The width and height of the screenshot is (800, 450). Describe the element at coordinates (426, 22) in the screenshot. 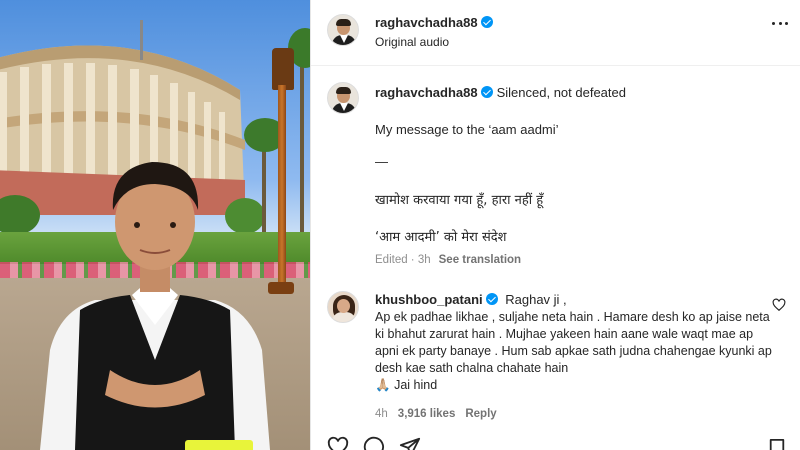

I see `author-username: raghavchadha88` at that location.